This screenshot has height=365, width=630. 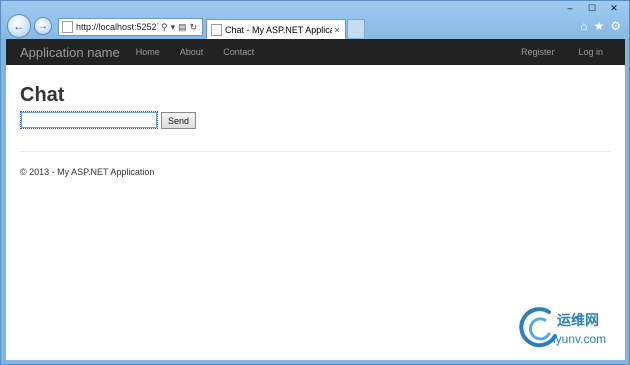 I want to click on star-icon: ★, so click(x=598, y=26).